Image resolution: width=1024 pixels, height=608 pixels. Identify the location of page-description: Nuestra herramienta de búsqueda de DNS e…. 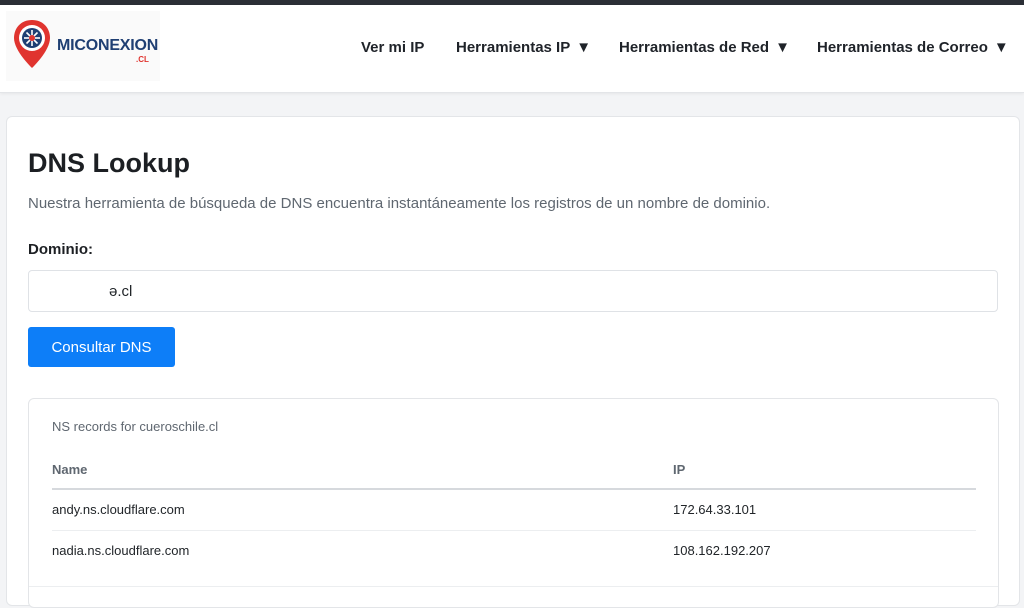
(399, 203).